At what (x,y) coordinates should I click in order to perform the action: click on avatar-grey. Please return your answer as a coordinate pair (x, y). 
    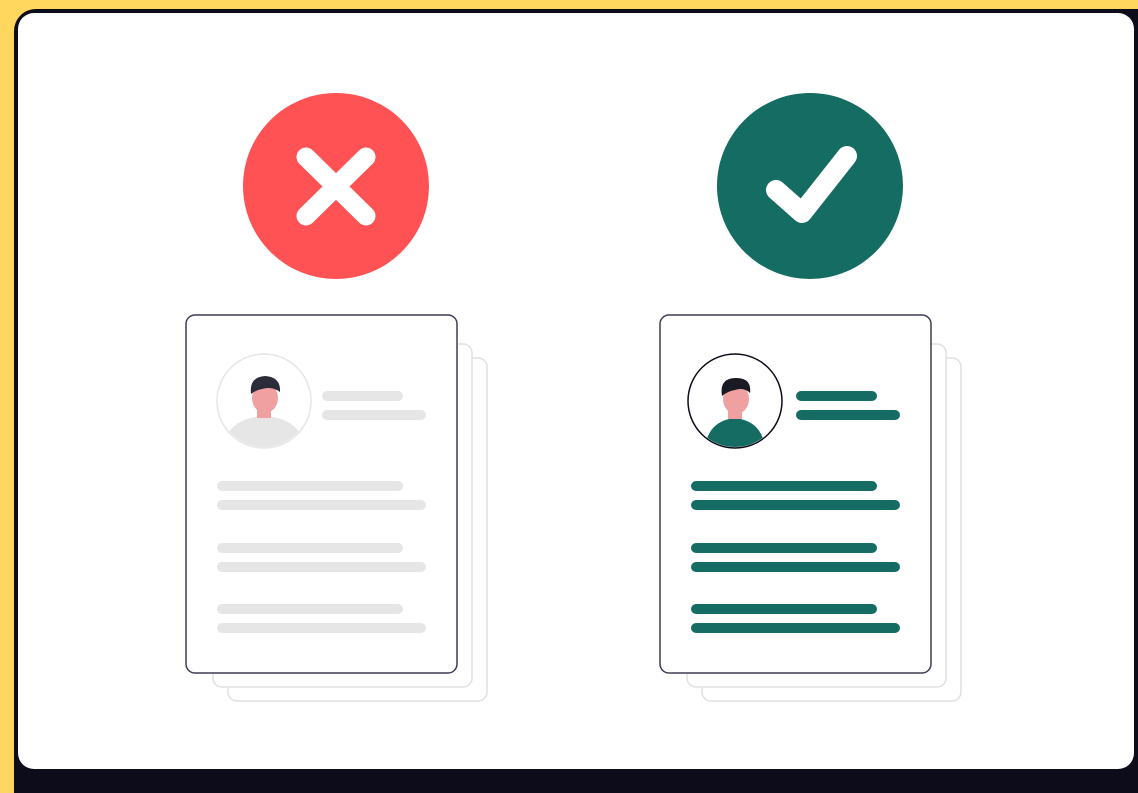
    Looking at the image, I should click on (264, 401).